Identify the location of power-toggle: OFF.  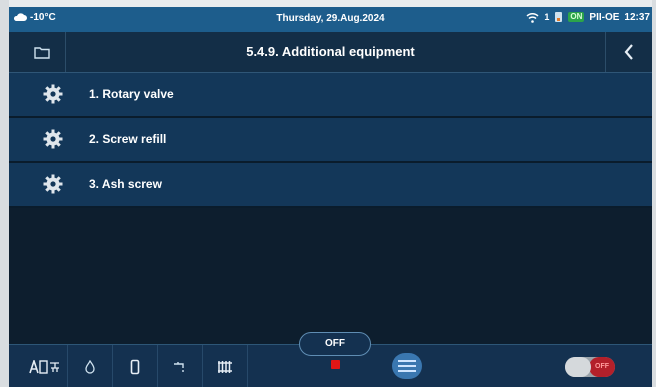
(590, 367).